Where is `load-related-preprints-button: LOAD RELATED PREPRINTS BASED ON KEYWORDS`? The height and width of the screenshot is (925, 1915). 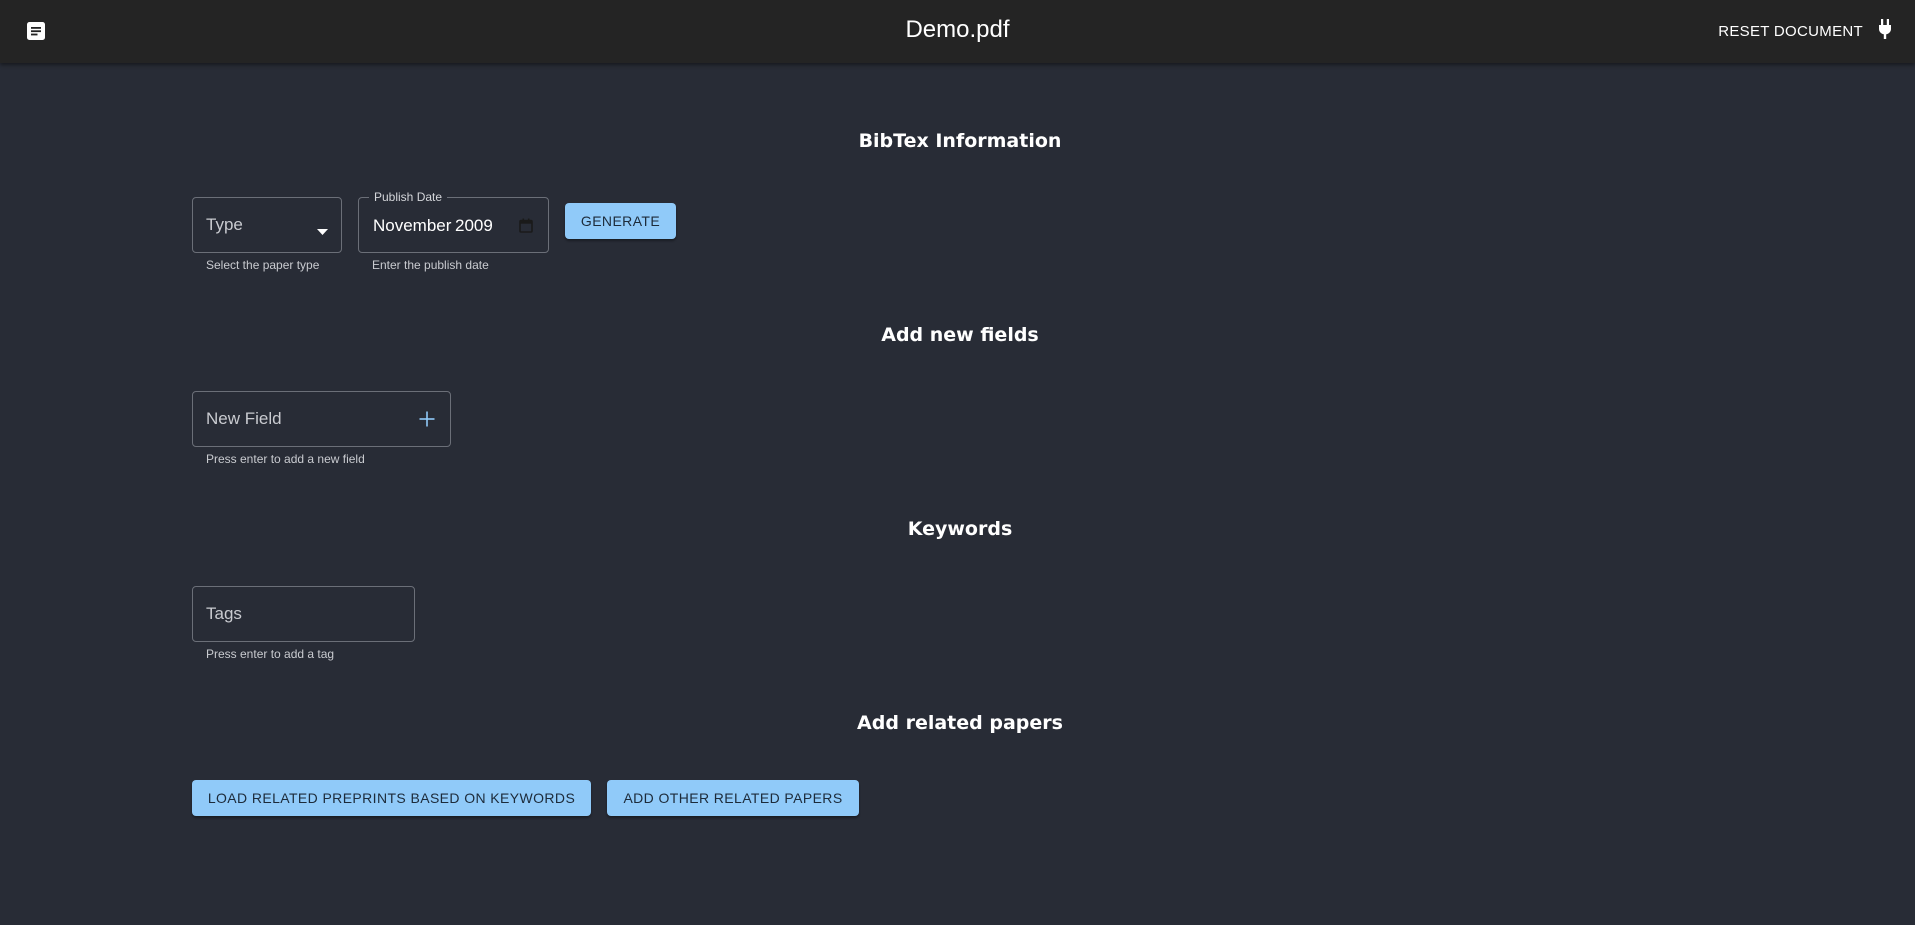 load-related-preprints-button: LOAD RELATED PREPRINTS BASED ON KEYWORDS is located at coordinates (391, 798).